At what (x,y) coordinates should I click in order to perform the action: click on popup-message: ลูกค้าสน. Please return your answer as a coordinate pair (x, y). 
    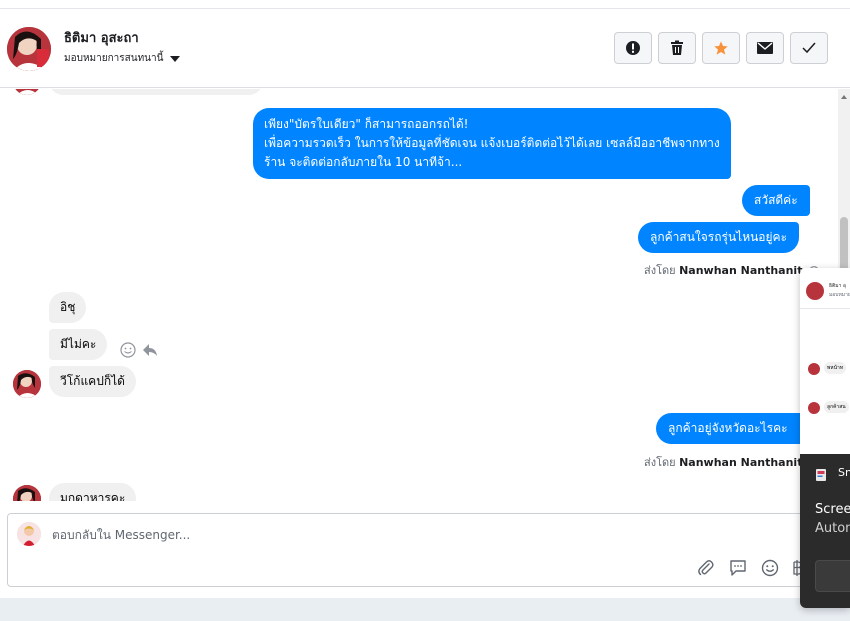
    Looking at the image, I should click on (836, 407).